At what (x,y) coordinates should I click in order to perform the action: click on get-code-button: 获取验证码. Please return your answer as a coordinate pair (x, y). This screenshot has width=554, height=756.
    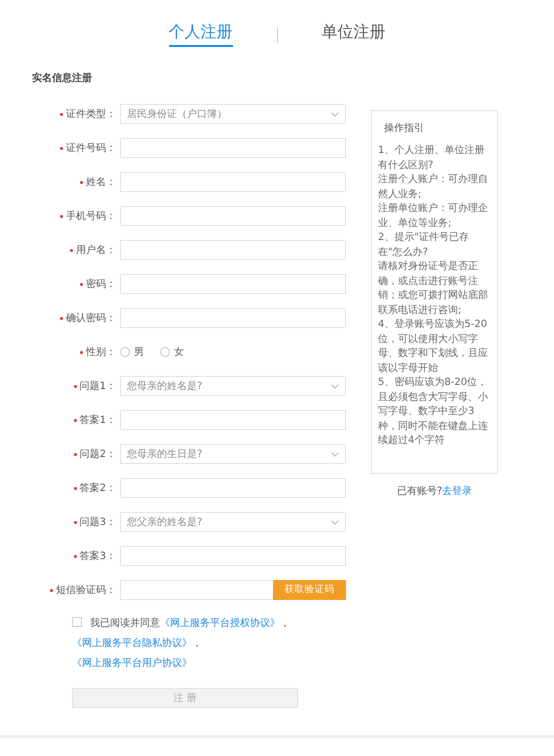
    Looking at the image, I should click on (309, 590).